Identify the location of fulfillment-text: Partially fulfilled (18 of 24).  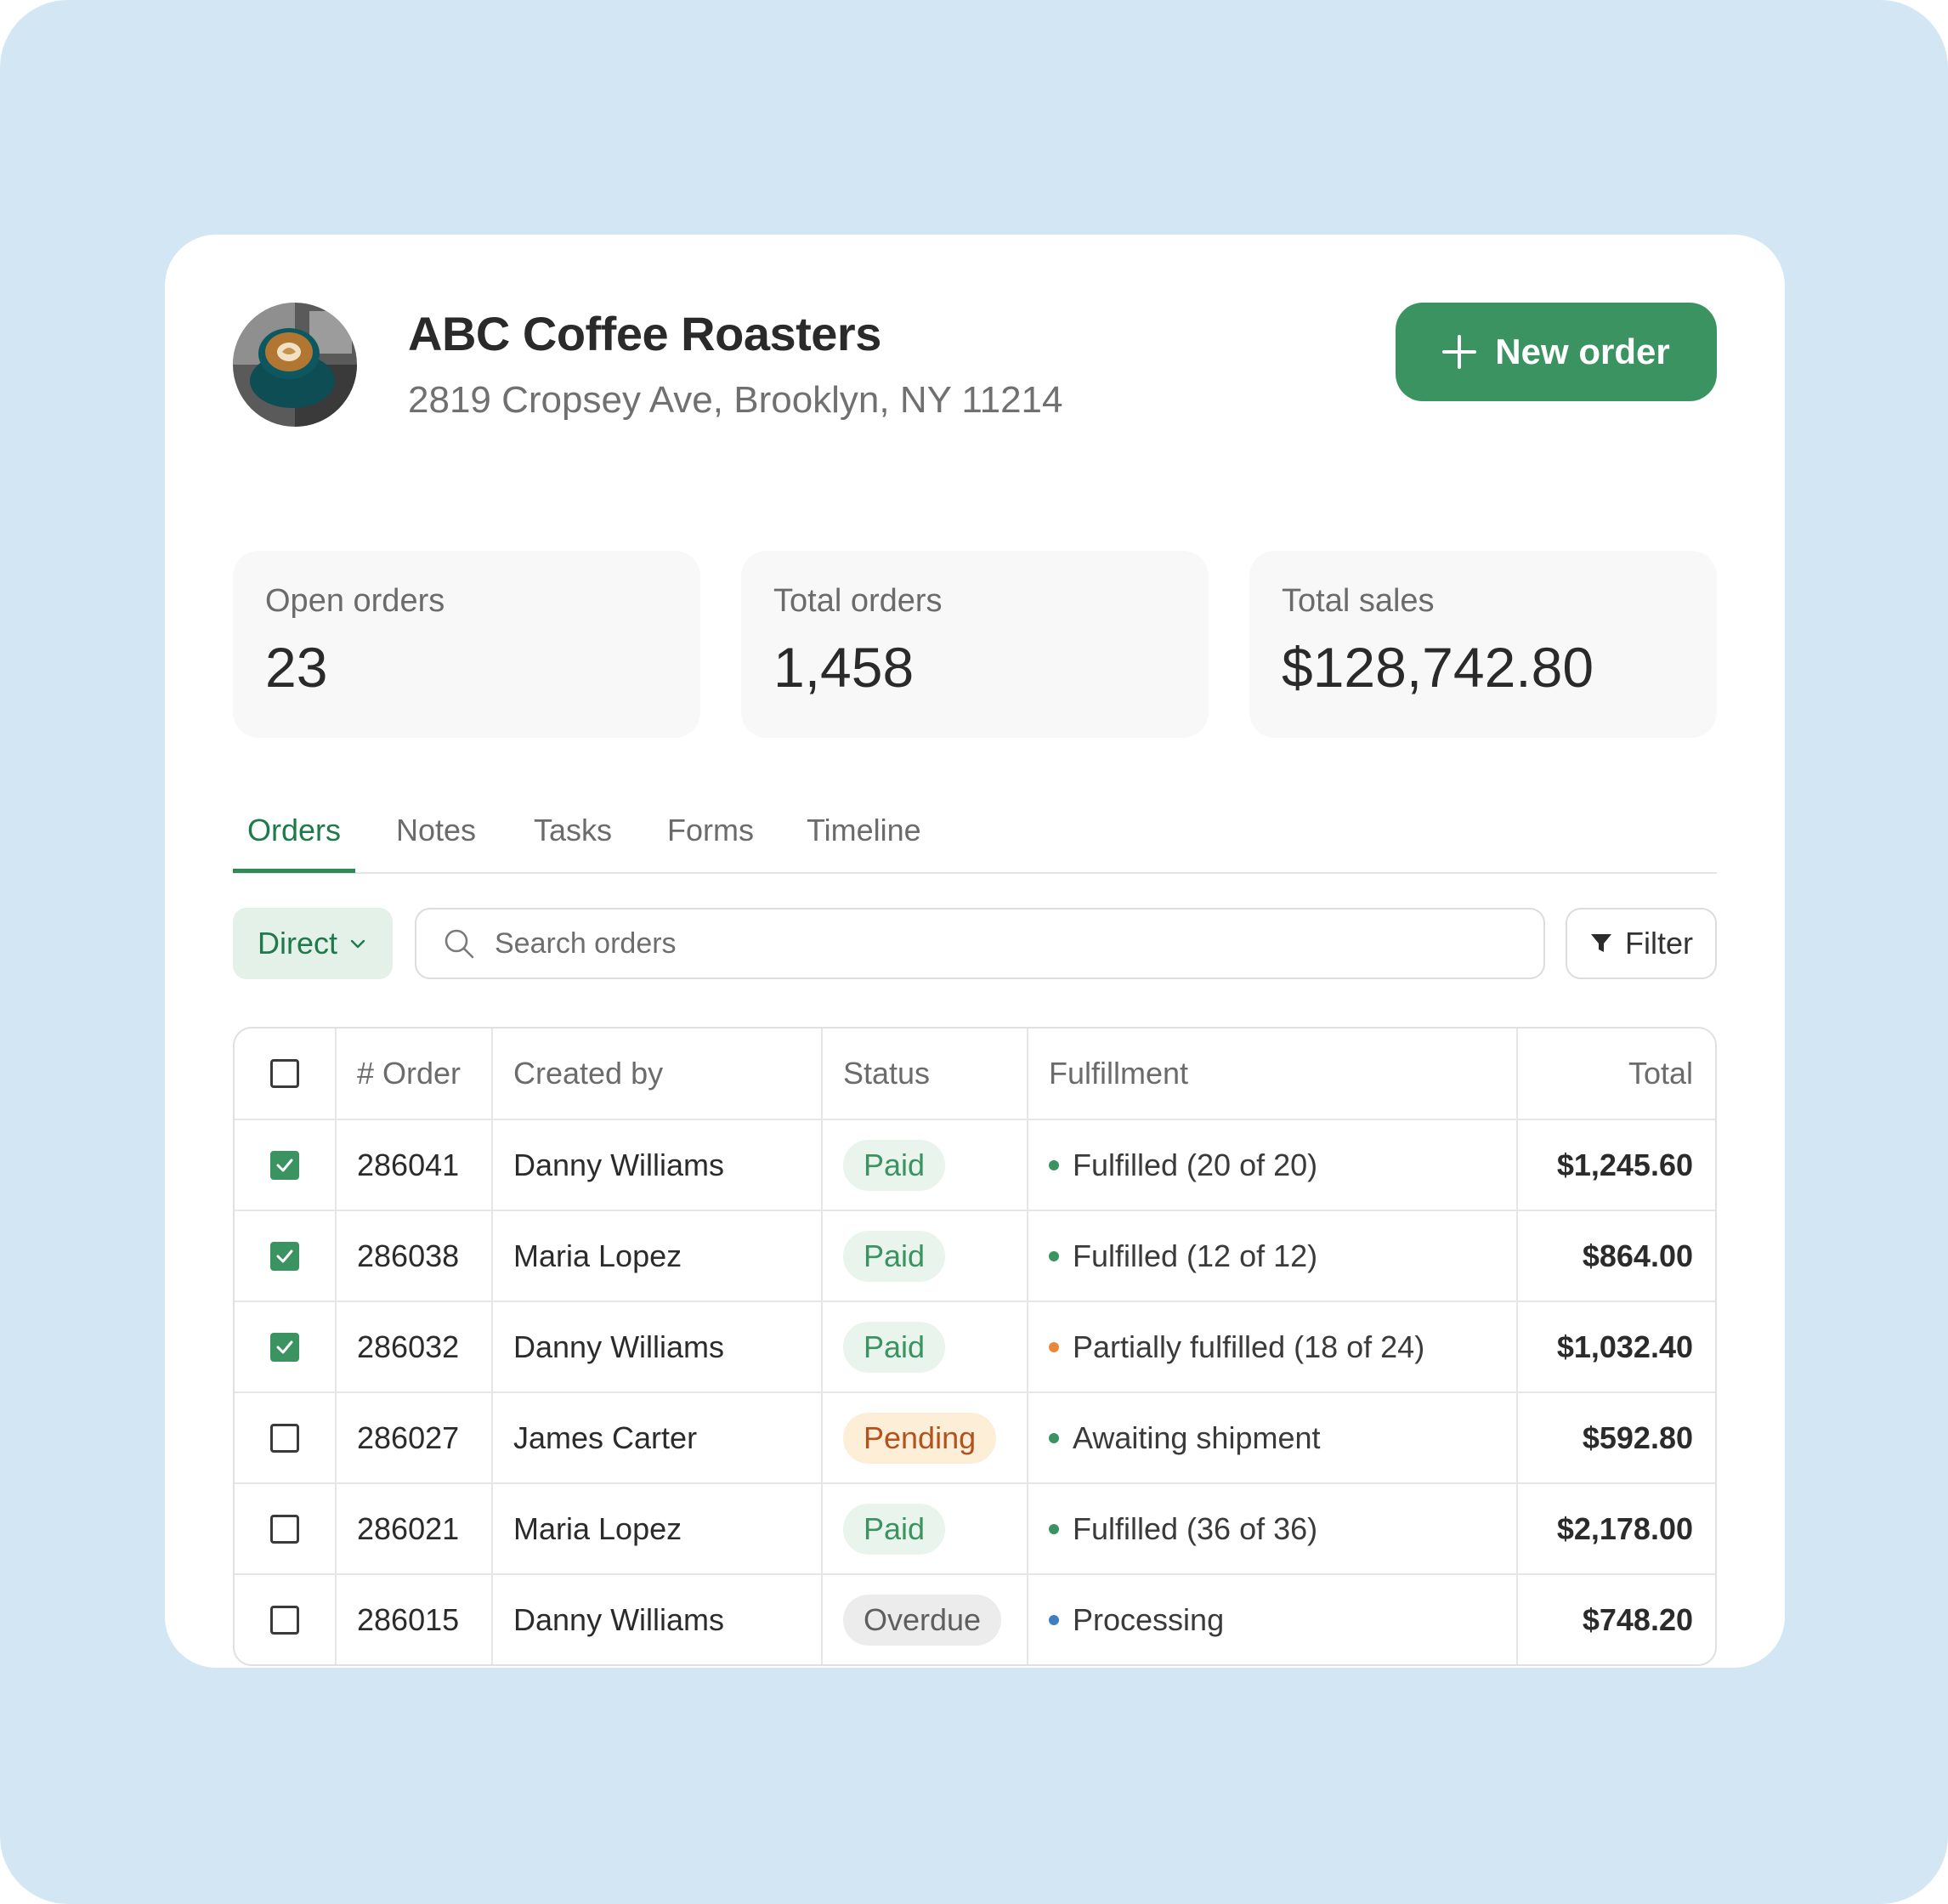
(1249, 1346).